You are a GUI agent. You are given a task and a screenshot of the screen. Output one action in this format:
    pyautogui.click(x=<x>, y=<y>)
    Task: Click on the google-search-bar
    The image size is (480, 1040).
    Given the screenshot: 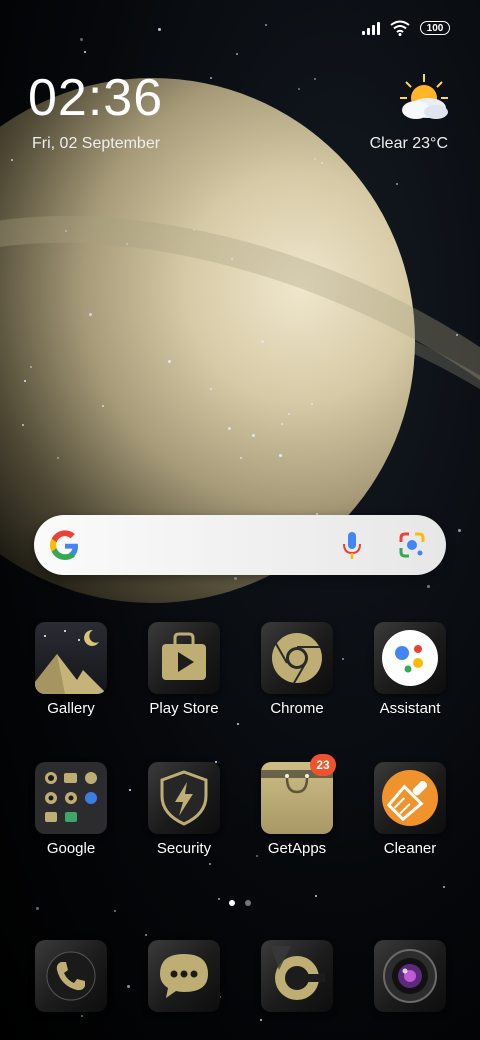 What is the action you would take?
    pyautogui.click(x=240, y=545)
    